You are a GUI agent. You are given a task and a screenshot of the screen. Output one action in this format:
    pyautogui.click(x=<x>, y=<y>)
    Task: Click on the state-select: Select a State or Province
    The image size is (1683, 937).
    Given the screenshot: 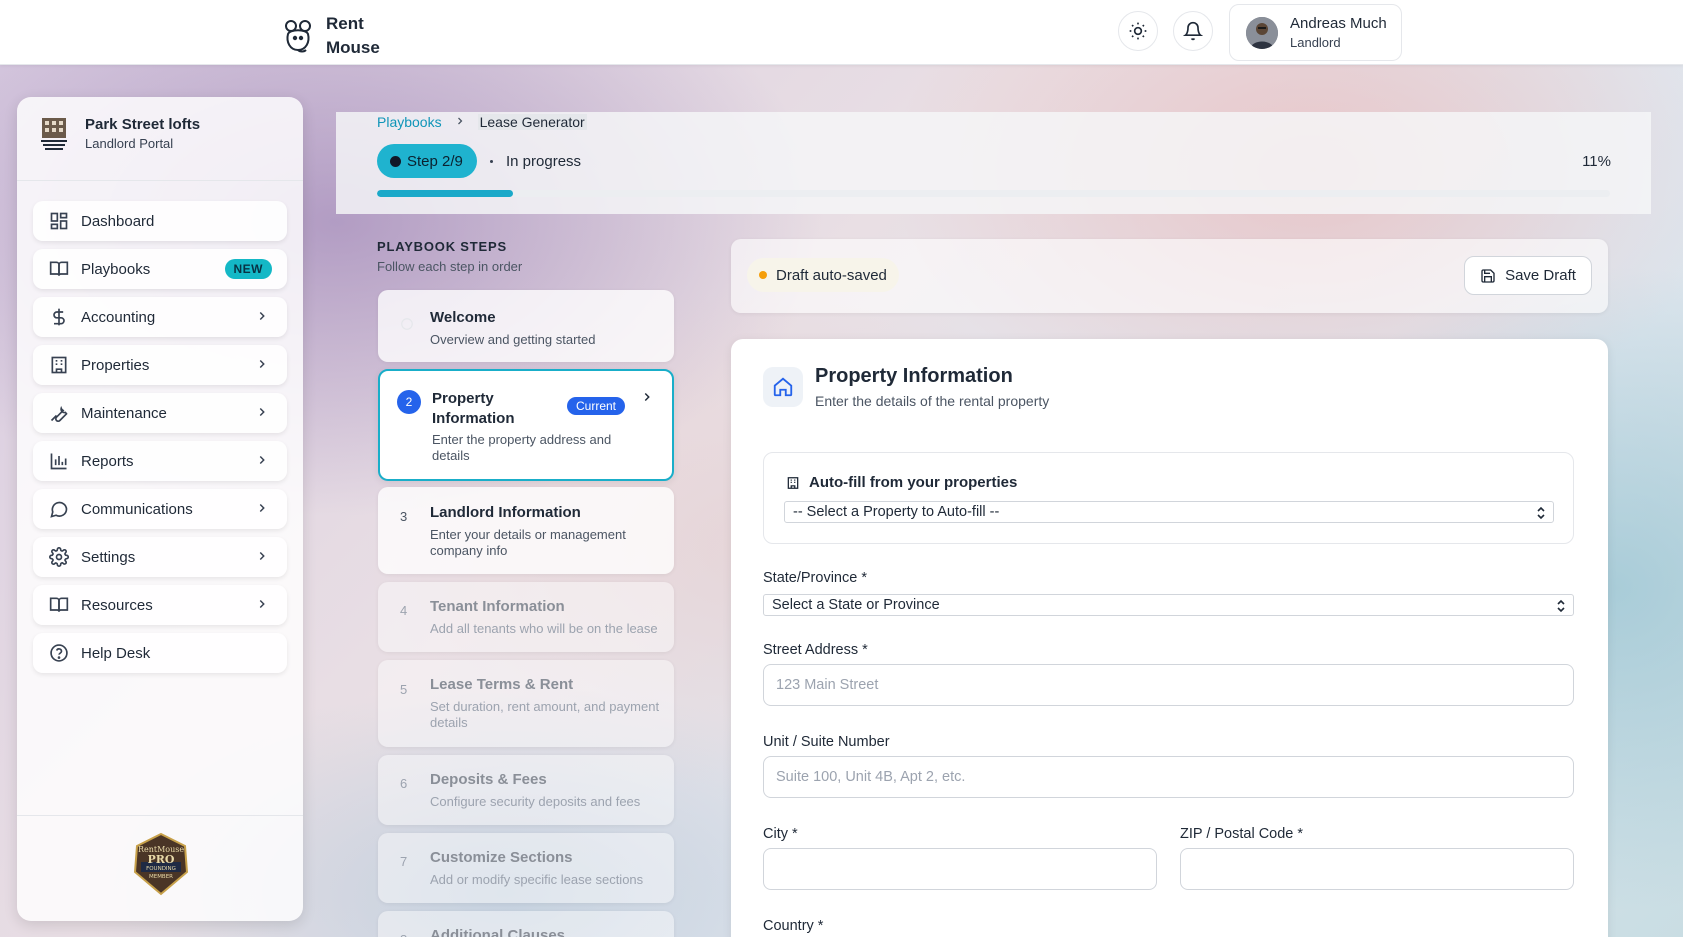 What is the action you would take?
    pyautogui.click(x=1168, y=605)
    